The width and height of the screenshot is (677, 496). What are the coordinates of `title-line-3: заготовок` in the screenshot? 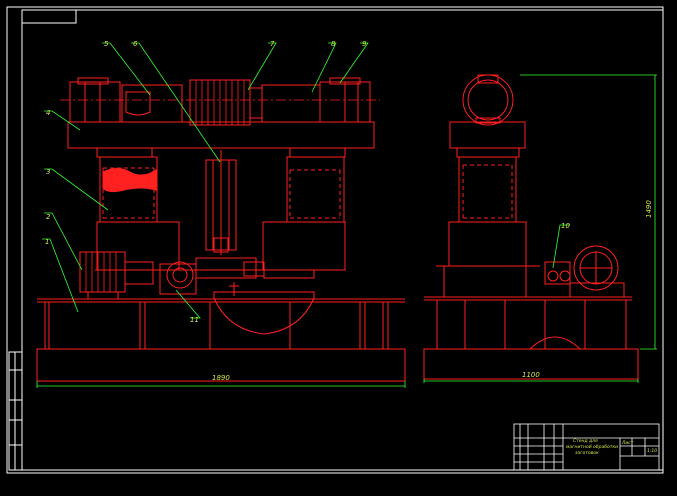 It's located at (587, 453).